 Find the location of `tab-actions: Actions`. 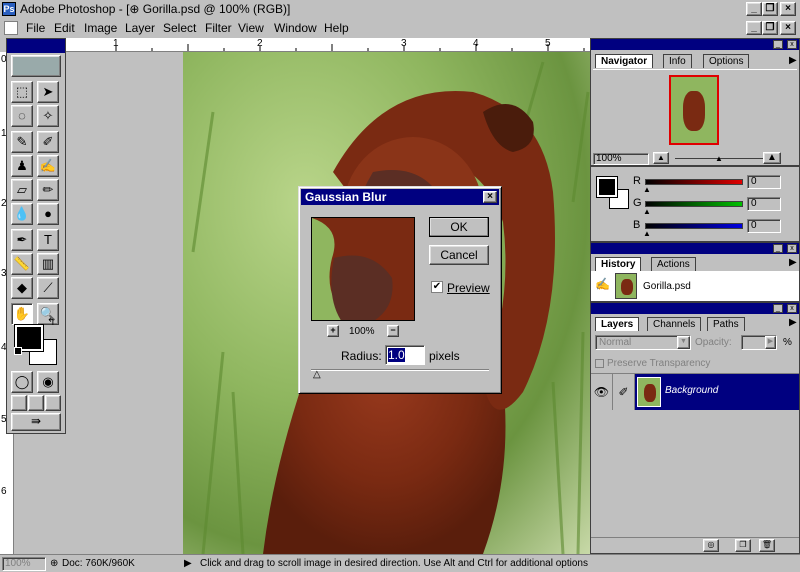

tab-actions: Actions is located at coordinates (673, 264).